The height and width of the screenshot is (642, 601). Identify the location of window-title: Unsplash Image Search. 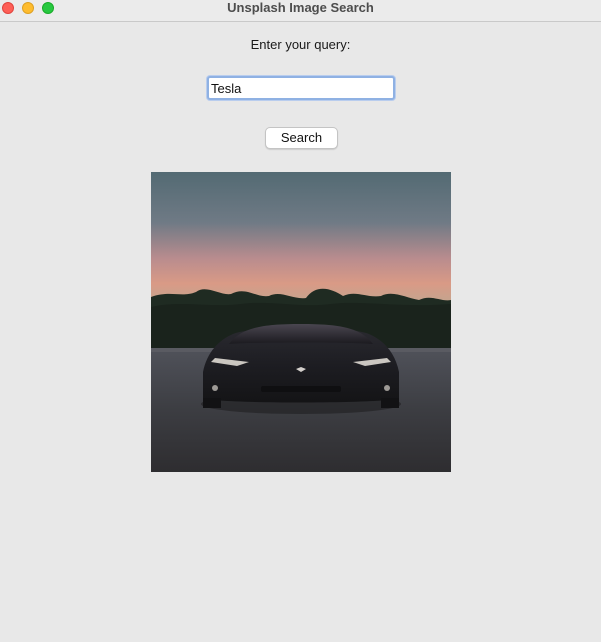
(300, 7).